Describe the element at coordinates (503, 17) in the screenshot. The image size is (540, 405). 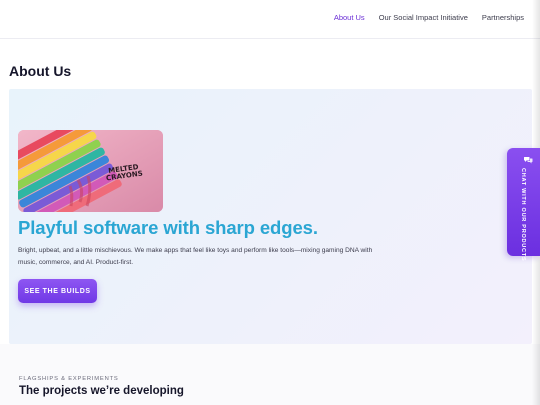
I see `nav-partnerships: Partnerships` at that location.